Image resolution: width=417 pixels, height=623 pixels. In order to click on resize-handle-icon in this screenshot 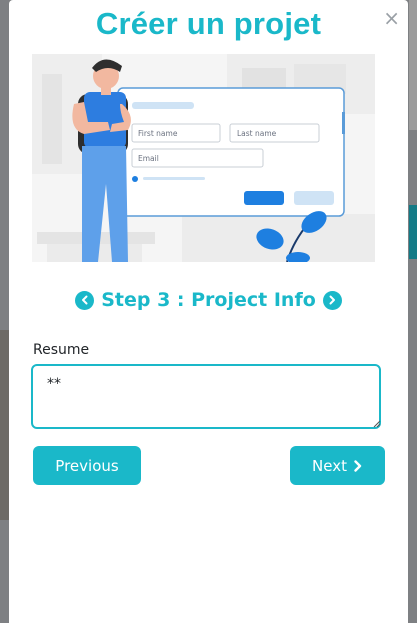, I will do `click(377, 424)`.